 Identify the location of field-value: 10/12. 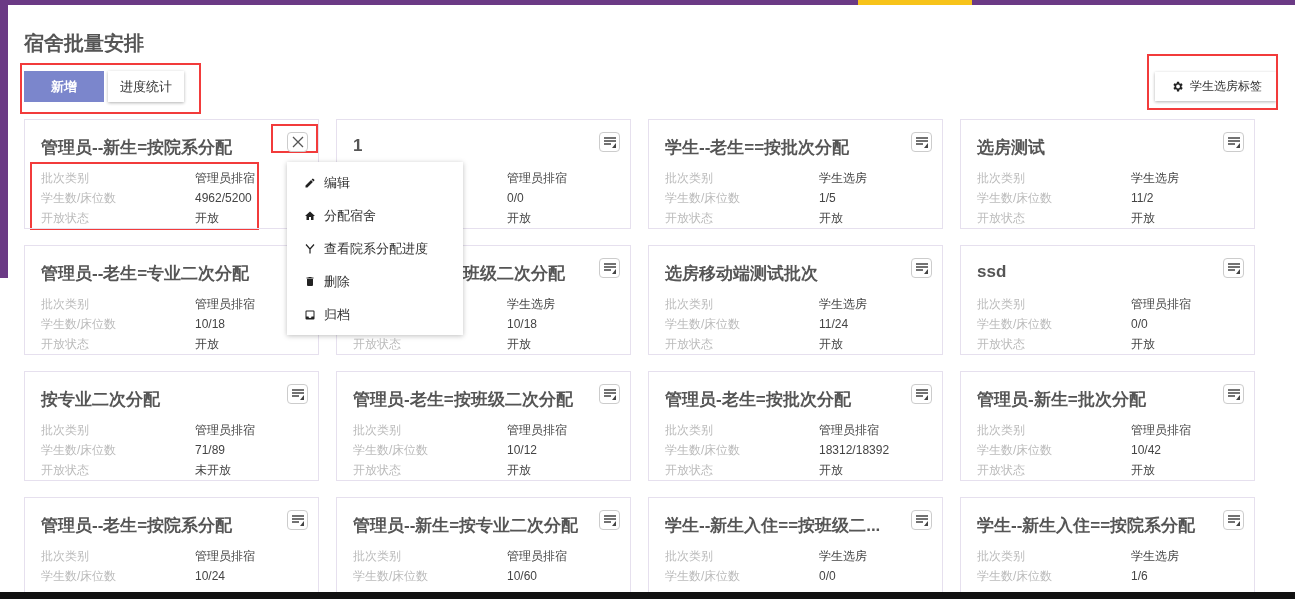
(522, 450).